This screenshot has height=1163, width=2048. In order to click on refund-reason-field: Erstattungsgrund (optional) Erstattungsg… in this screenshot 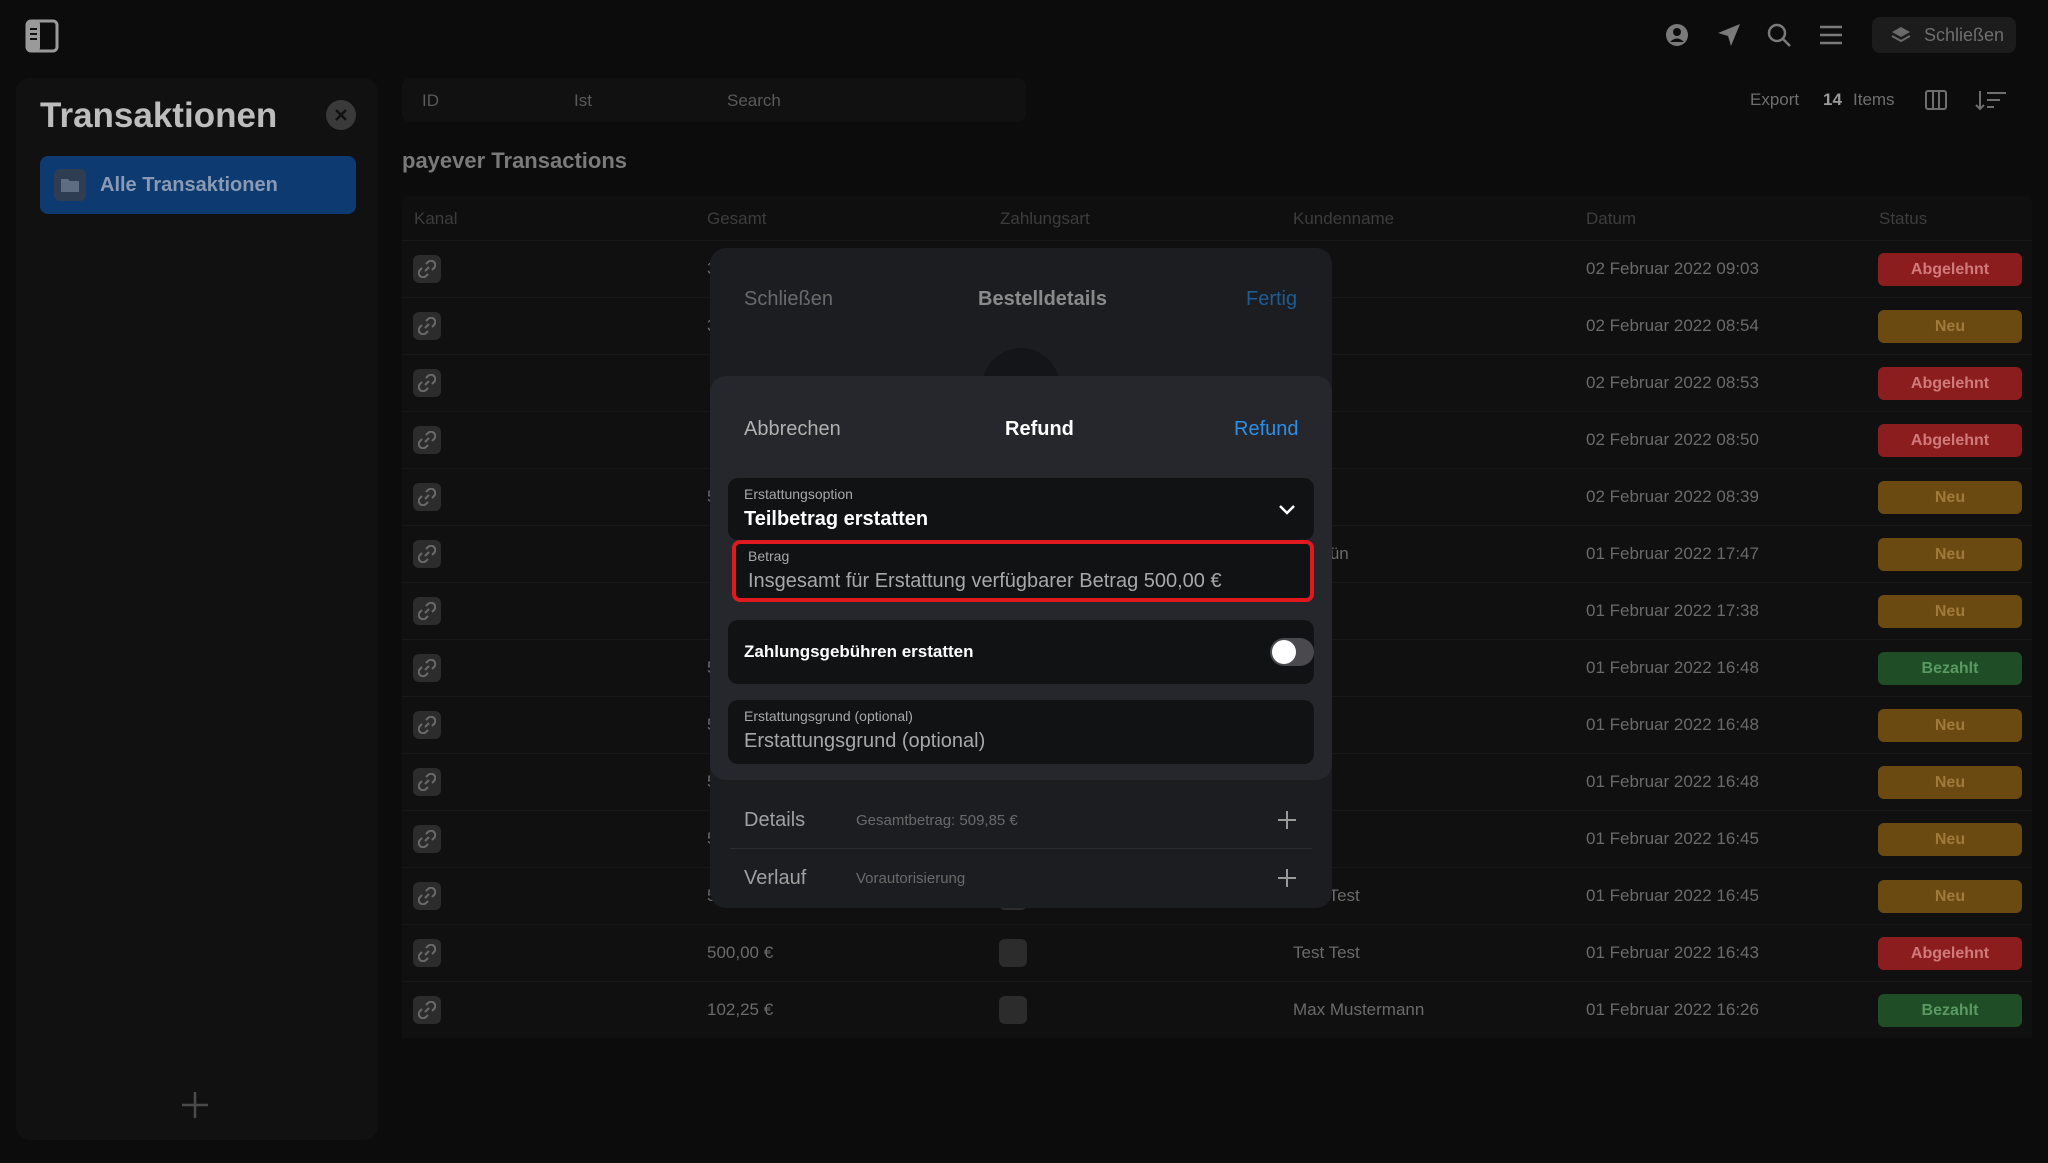, I will do `click(1021, 732)`.